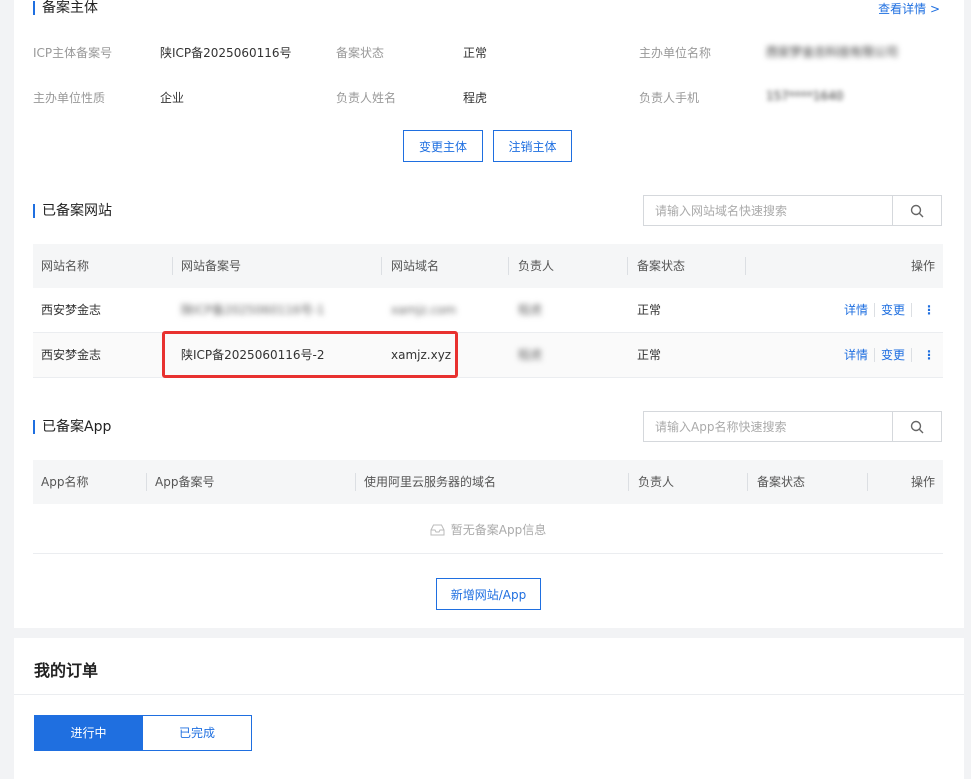 Image resolution: width=971 pixels, height=779 pixels. I want to click on owner-name-value: 程虎, so click(475, 98).